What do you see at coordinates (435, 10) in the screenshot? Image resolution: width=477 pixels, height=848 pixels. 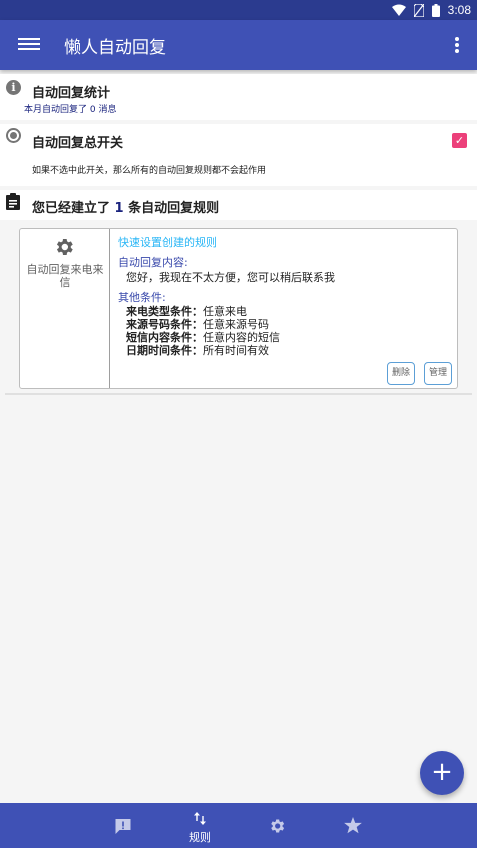 I see `battery-icon` at bounding box center [435, 10].